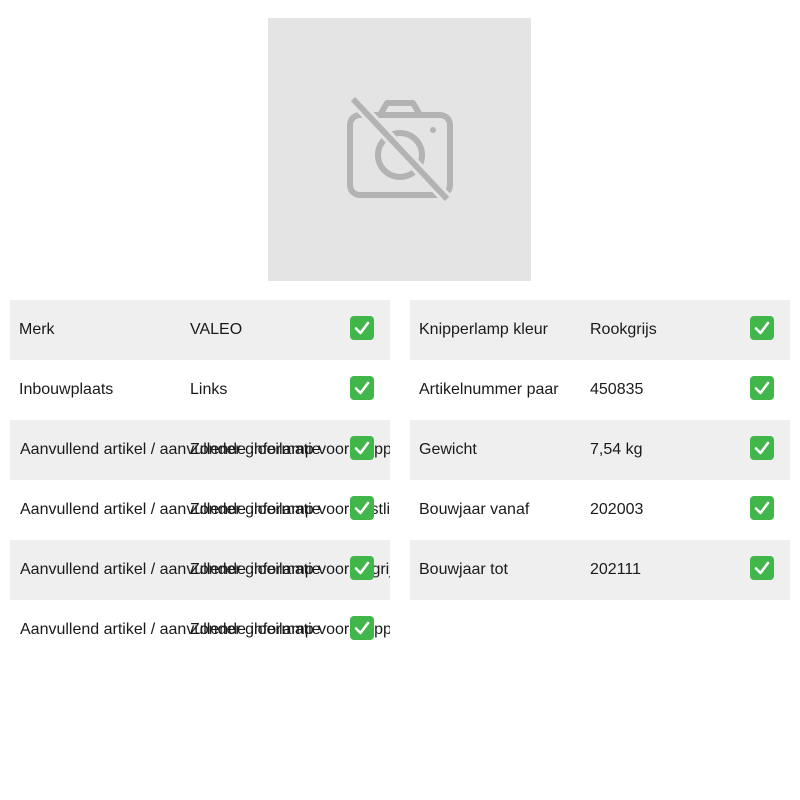  What do you see at coordinates (489, 389) in the screenshot?
I see `spec-label: Artikelnummer paar` at bounding box center [489, 389].